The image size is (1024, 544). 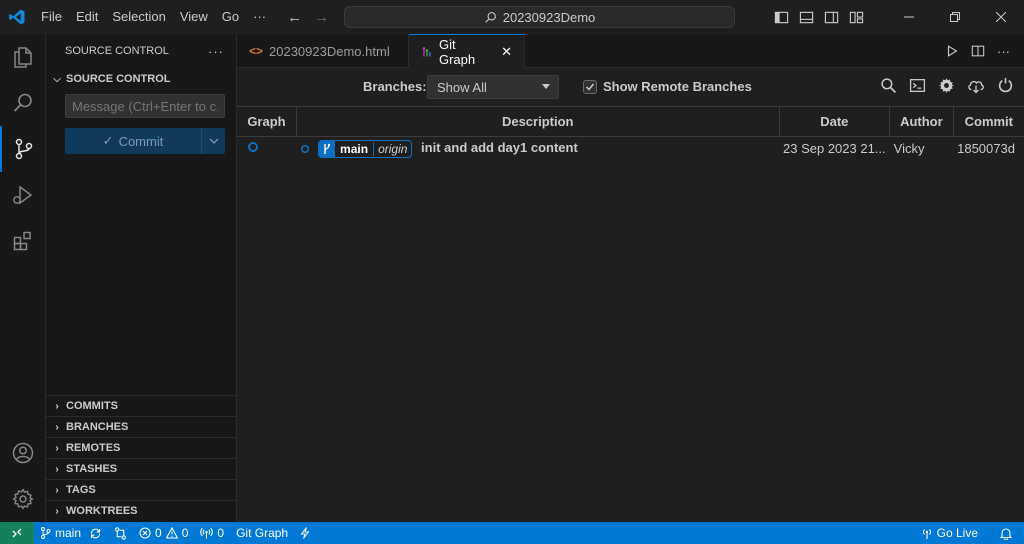 I want to click on commit-button: ✓ Commit, so click(x=133, y=141).